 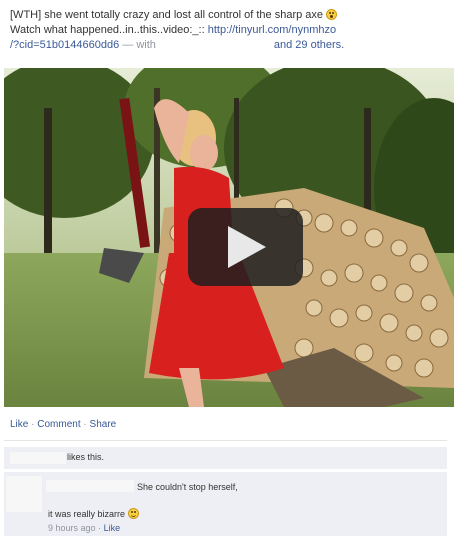 I want to click on post-link-url-continued: /?cid=51b0144660dd6, so click(x=64, y=45).